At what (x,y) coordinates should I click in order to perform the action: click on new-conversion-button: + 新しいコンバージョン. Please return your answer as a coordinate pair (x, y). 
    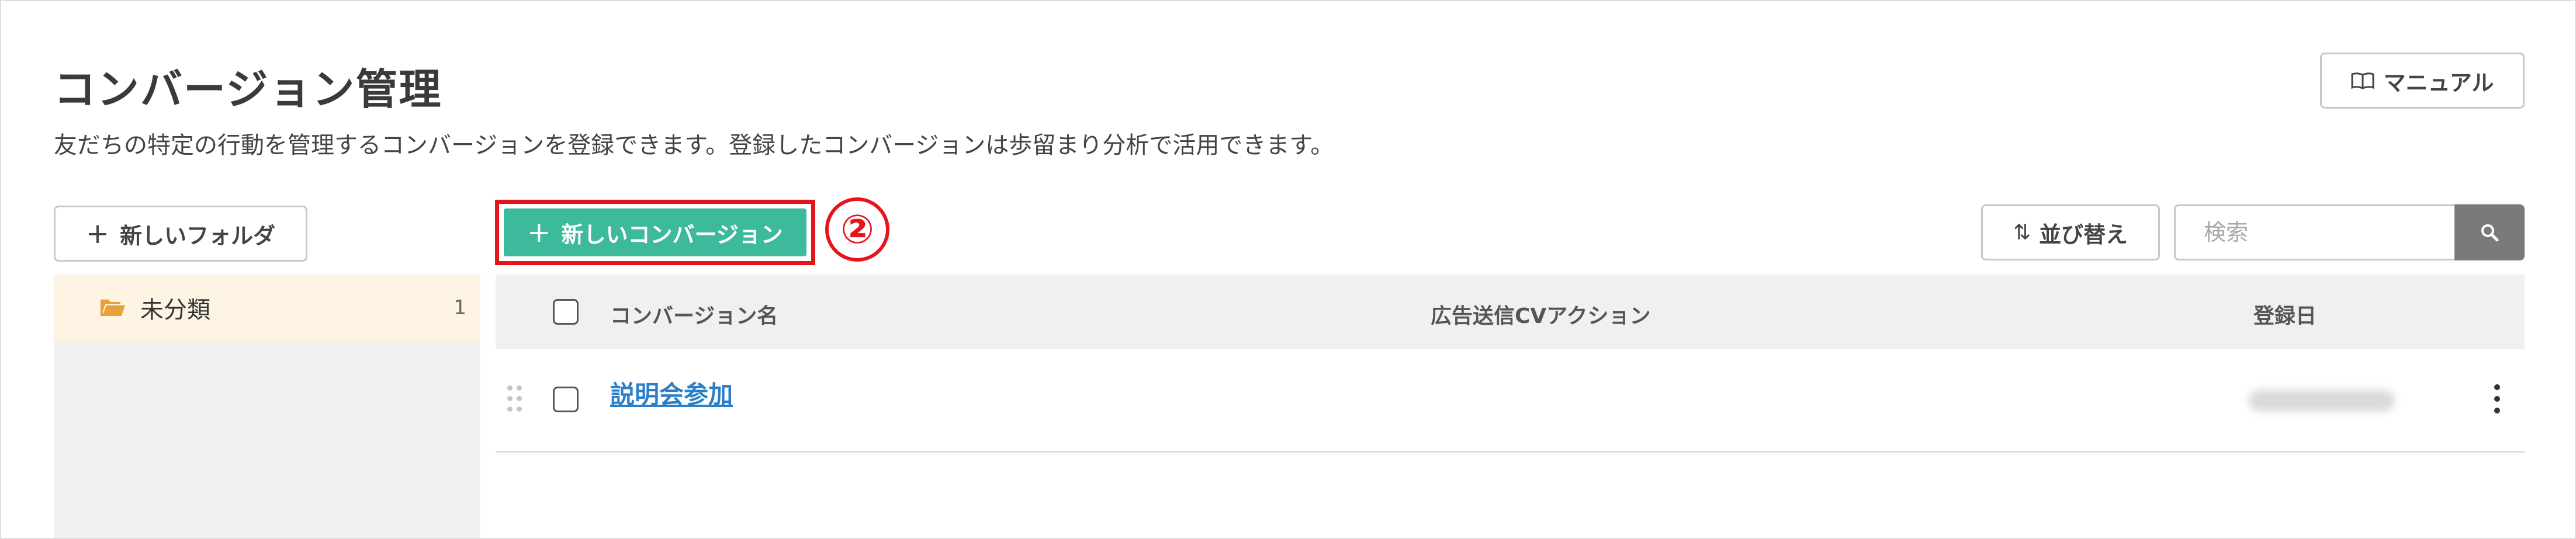
    Looking at the image, I should click on (655, 232).